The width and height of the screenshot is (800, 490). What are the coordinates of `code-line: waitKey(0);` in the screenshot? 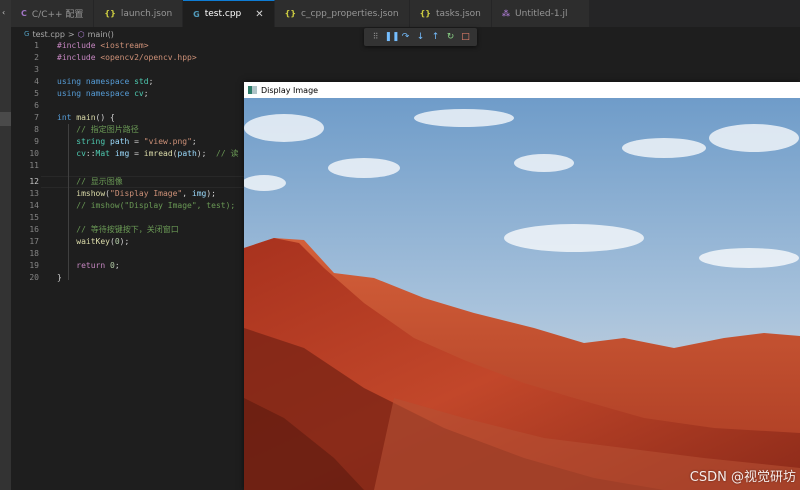 It's located at (103, 241).